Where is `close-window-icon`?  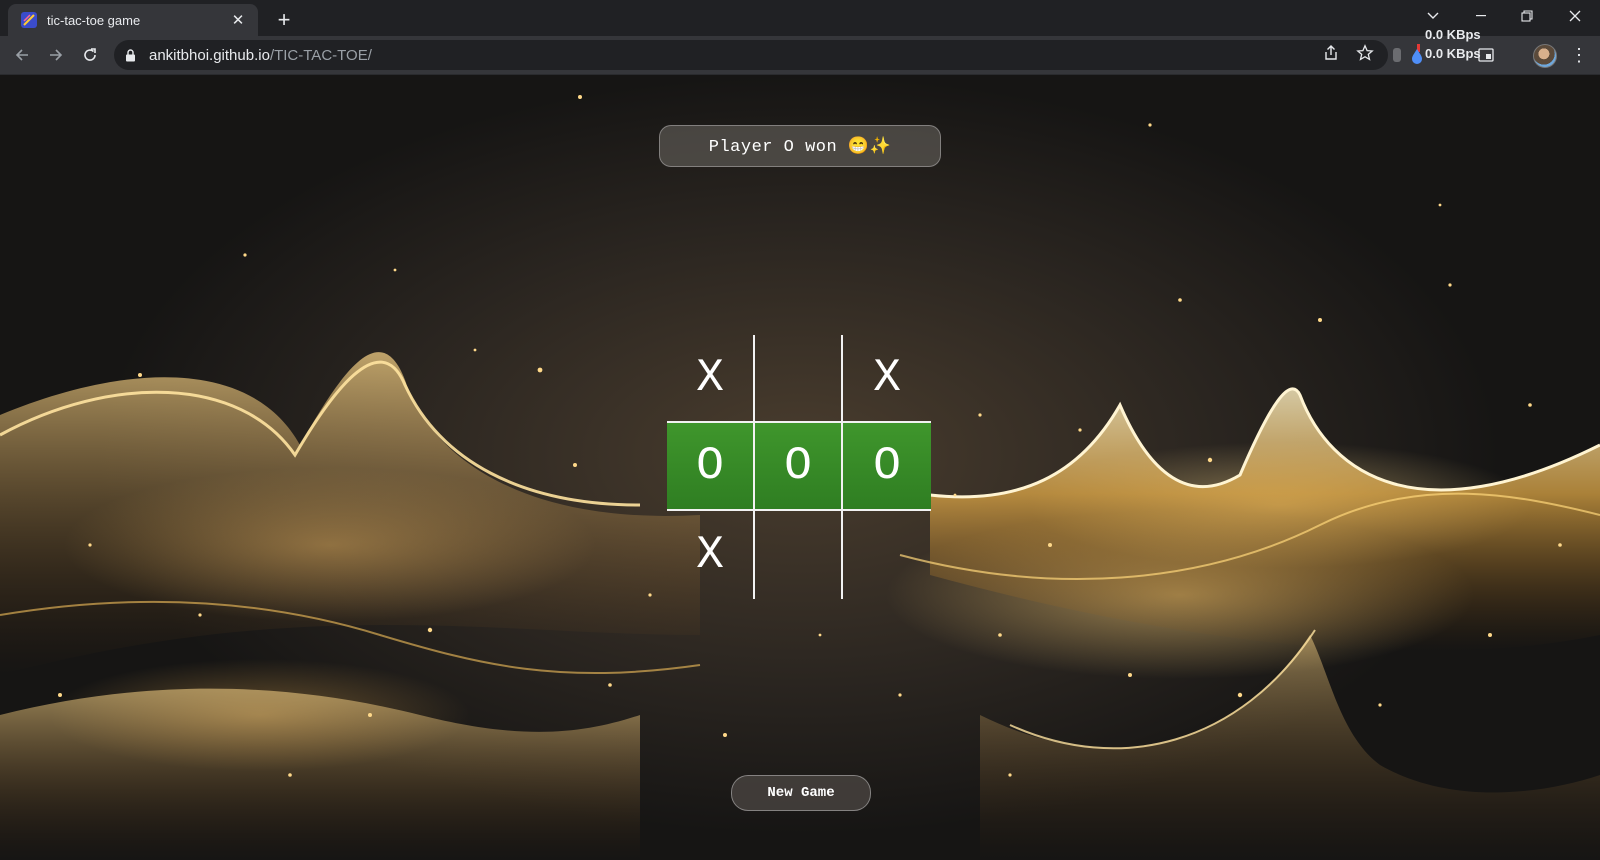 close-window-icon is located at coordinates (1575, 16).